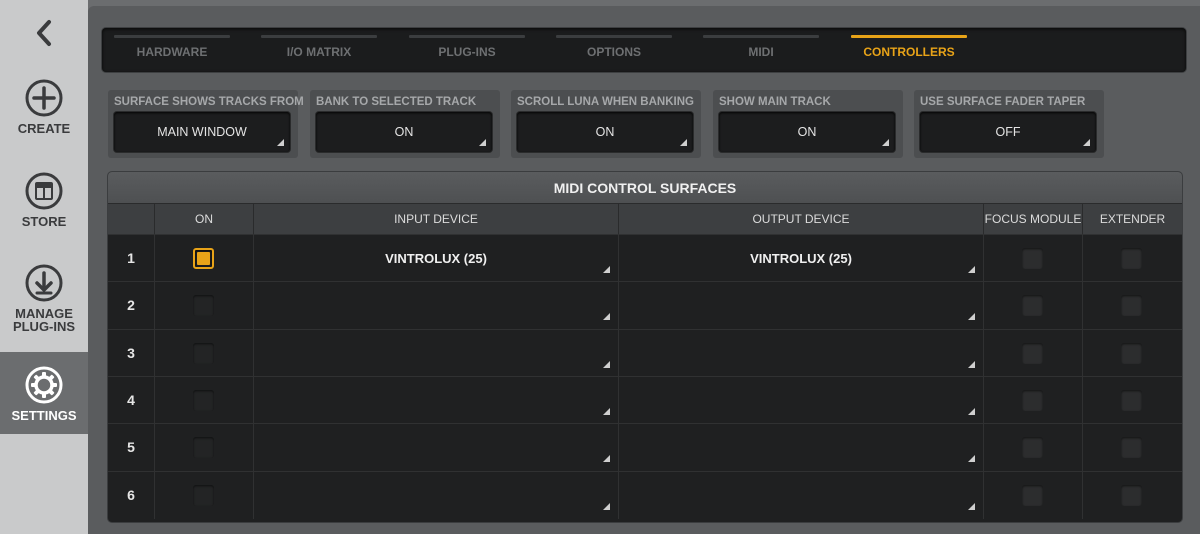 Image resolution: width=1200 pixels, height=534 pixels. Describe the element at coordinates (404, 132) in the screenshot. I see `bank-to-selected-track-dropdown: ON` at that location.